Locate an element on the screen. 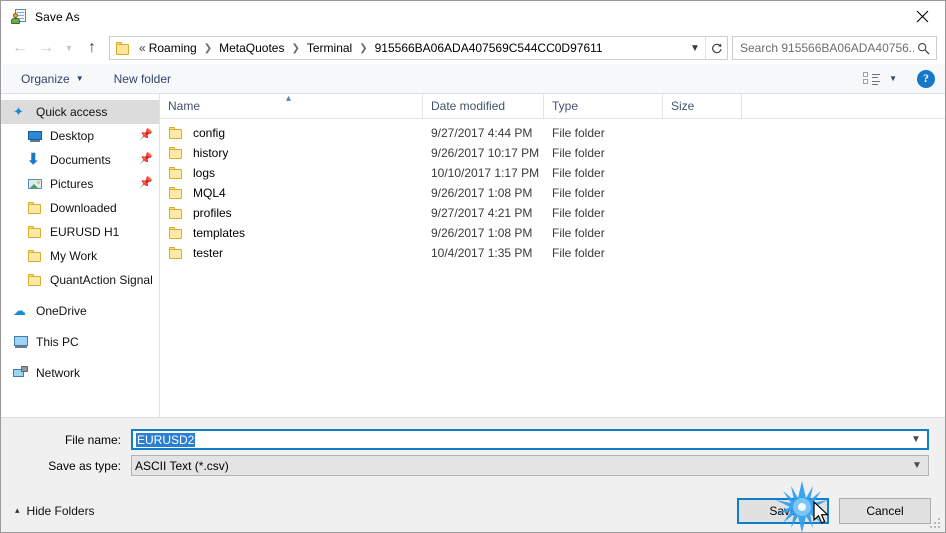 Image resolution: width=946 pixels, height=533 pixels. file-name: config is located at coordinates (209, 133).